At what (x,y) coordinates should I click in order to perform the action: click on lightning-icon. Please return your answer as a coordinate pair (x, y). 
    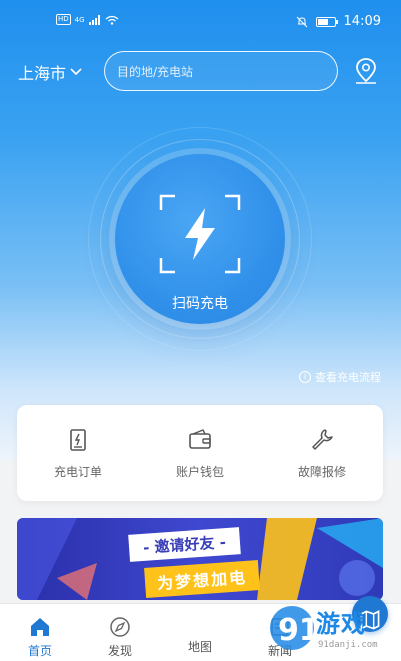
    Looking at the image, I should click on (200, 234).